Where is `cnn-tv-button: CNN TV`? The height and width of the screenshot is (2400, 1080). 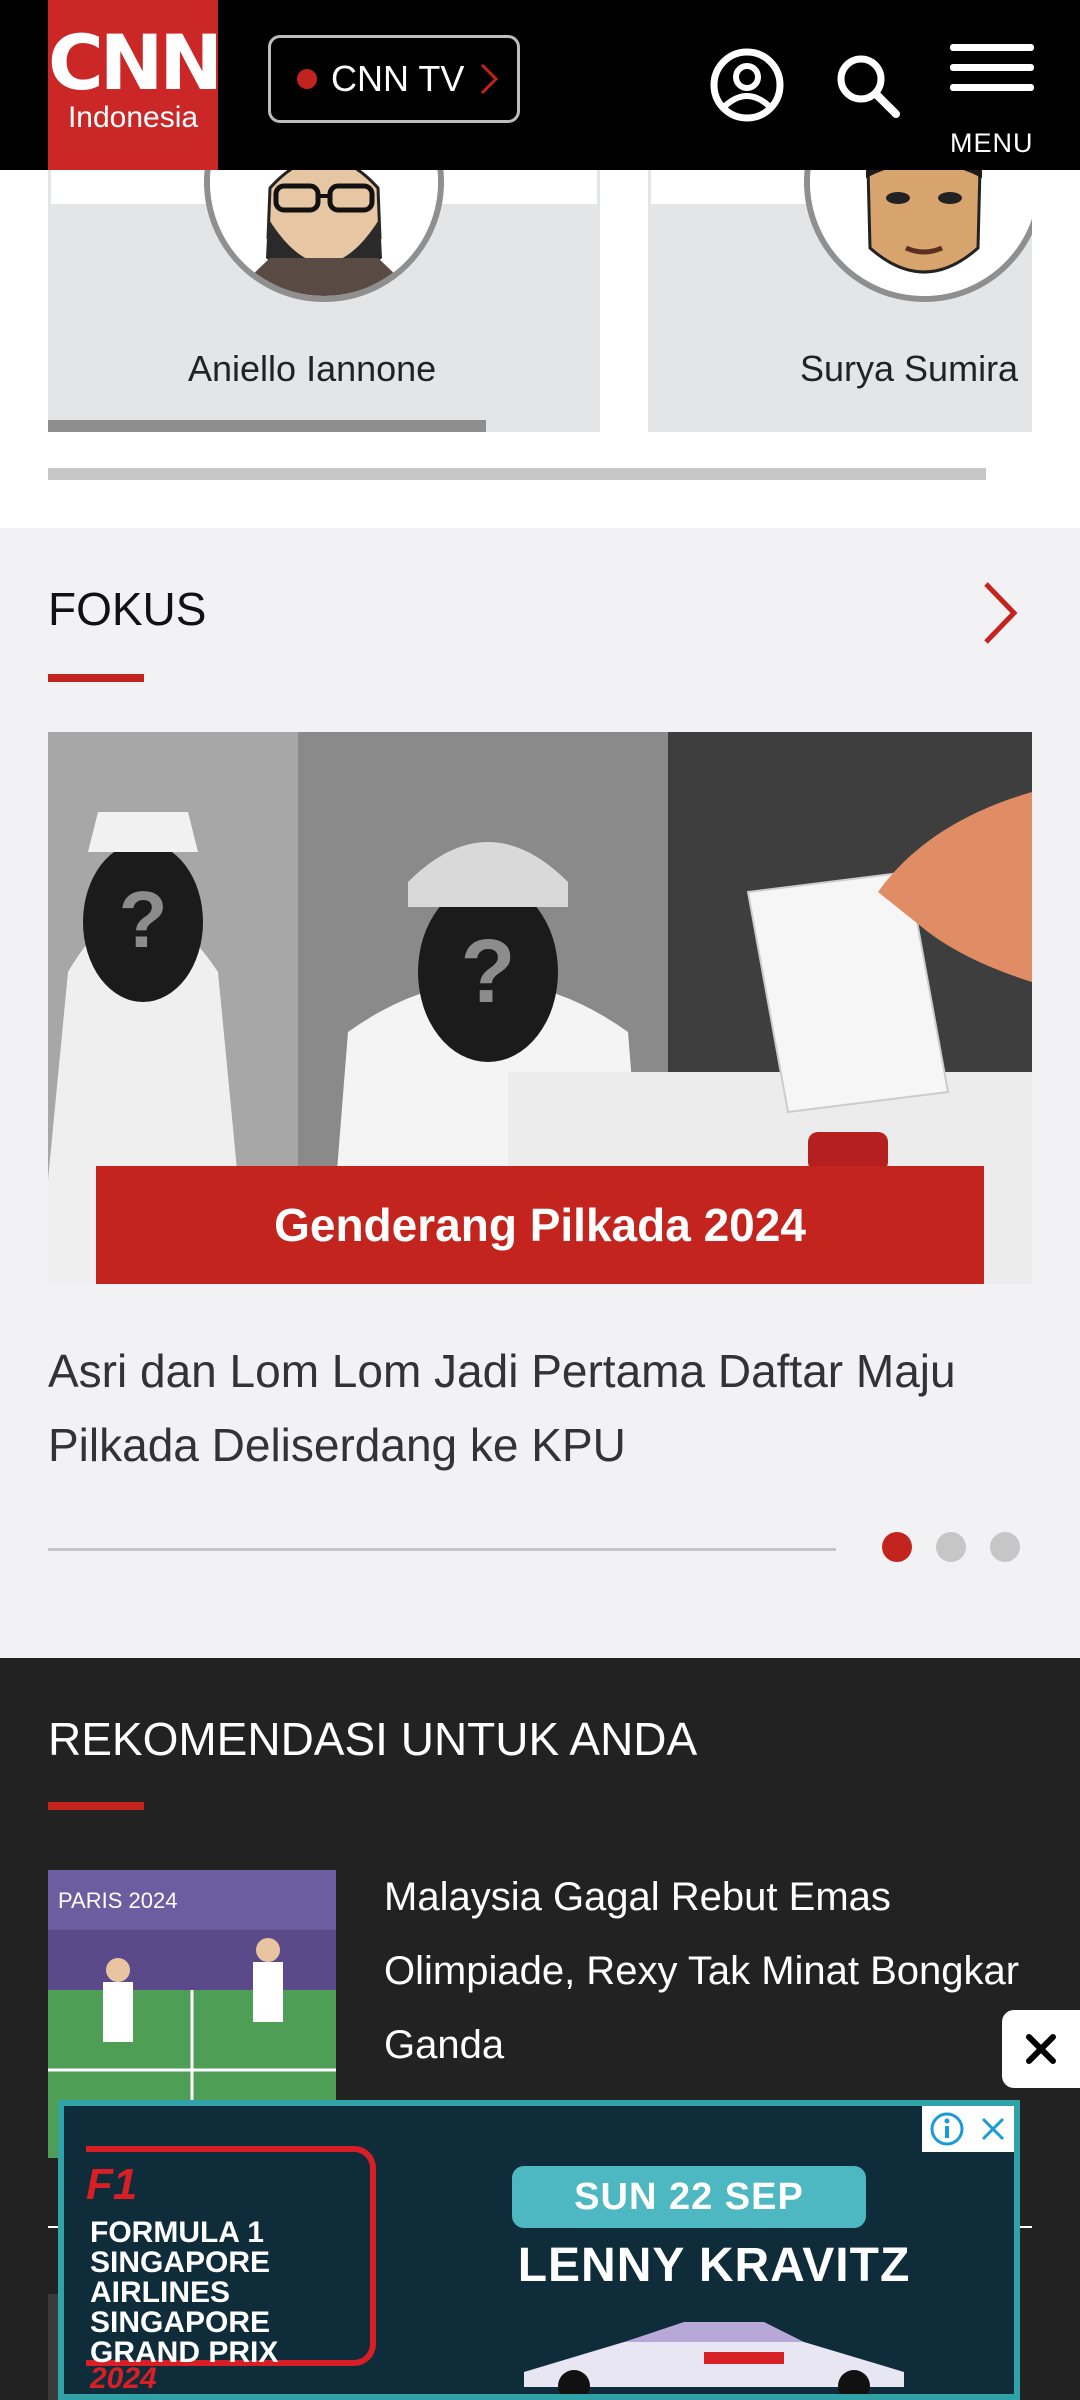 cnn-tv-button: CNN TV is located at coordinates (394, 79).